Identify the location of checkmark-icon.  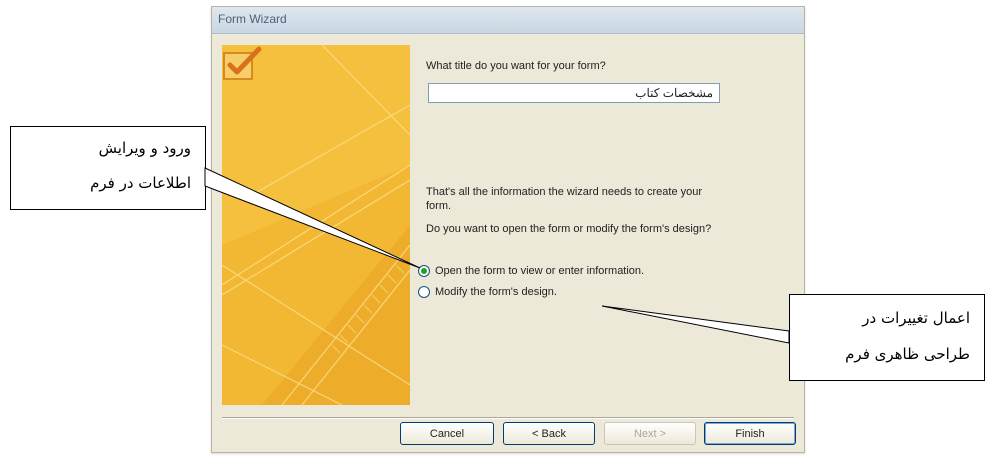
(242, 63).